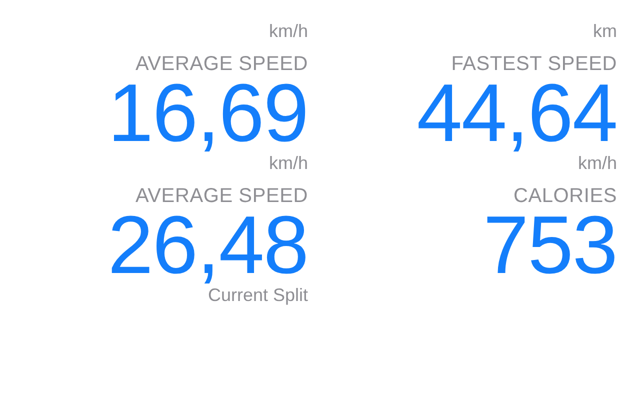 This screenshot has height=420, width=630. Describe the element at coordinates (208, 114) in the screenshot. I see `stat-value: 16,69` at that location.